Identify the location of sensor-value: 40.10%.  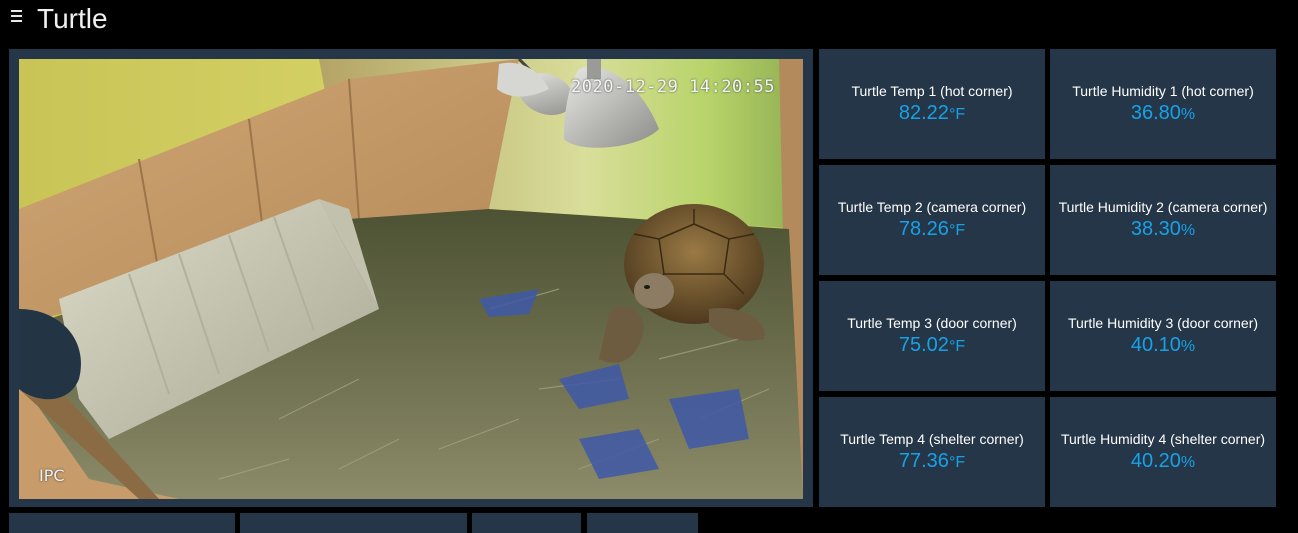
(1163, 345).